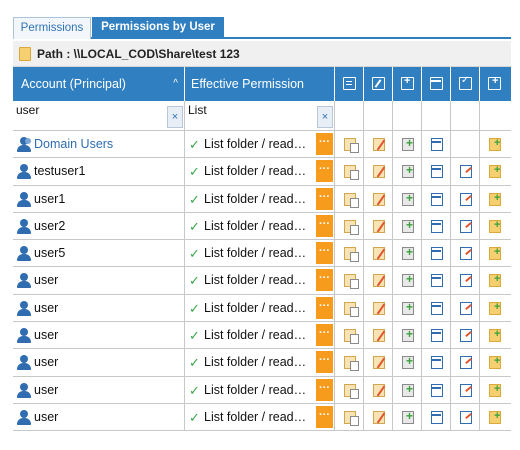 This screenshot has width=520, height=450. What do you see at coordinates (349, 84) in the screenshot?
I see `column-header-read` at bounding box center [349, 84].